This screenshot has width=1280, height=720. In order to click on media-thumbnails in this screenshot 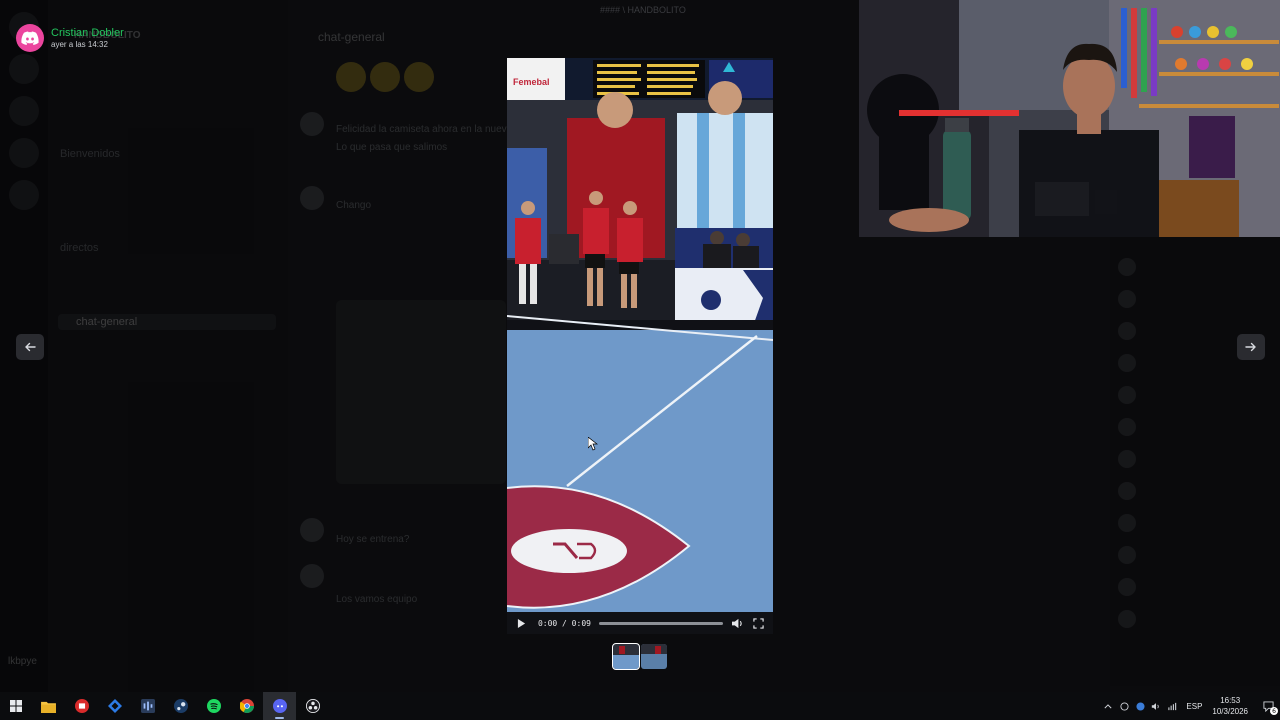, I will do `click(639, 656)`.